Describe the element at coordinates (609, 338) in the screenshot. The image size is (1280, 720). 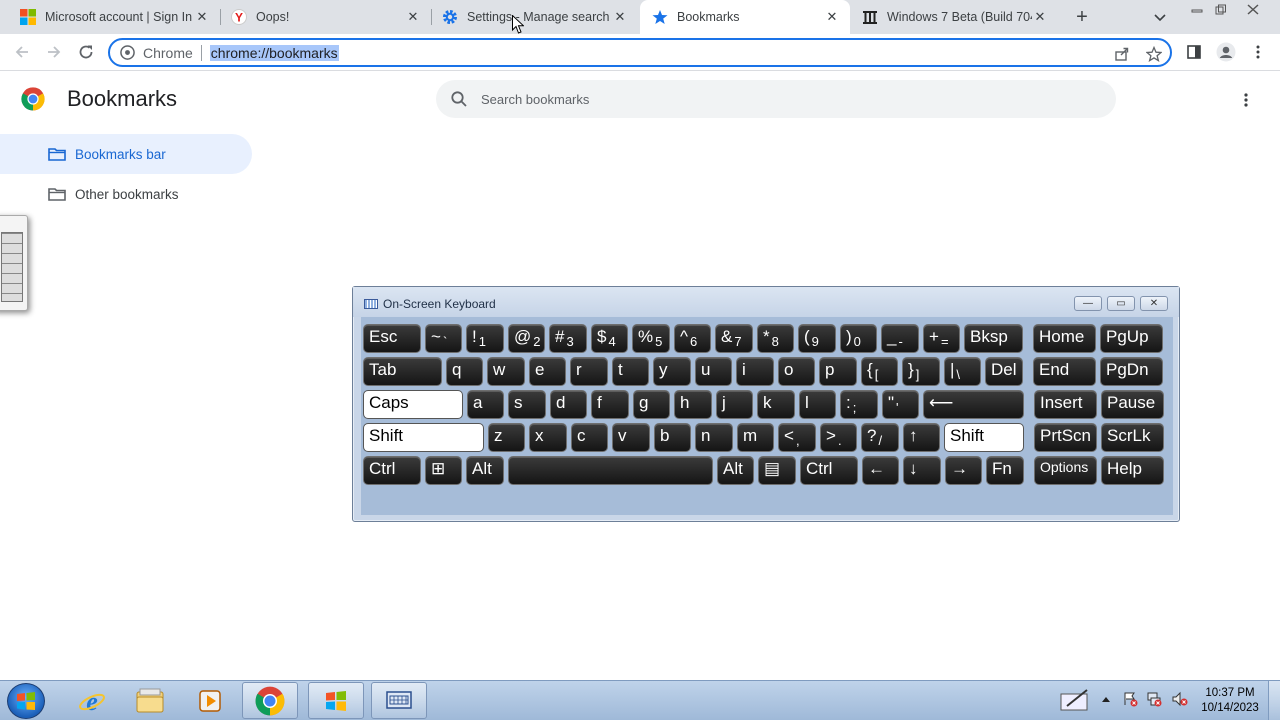
I see `key-symbol-5: $4` at that location.